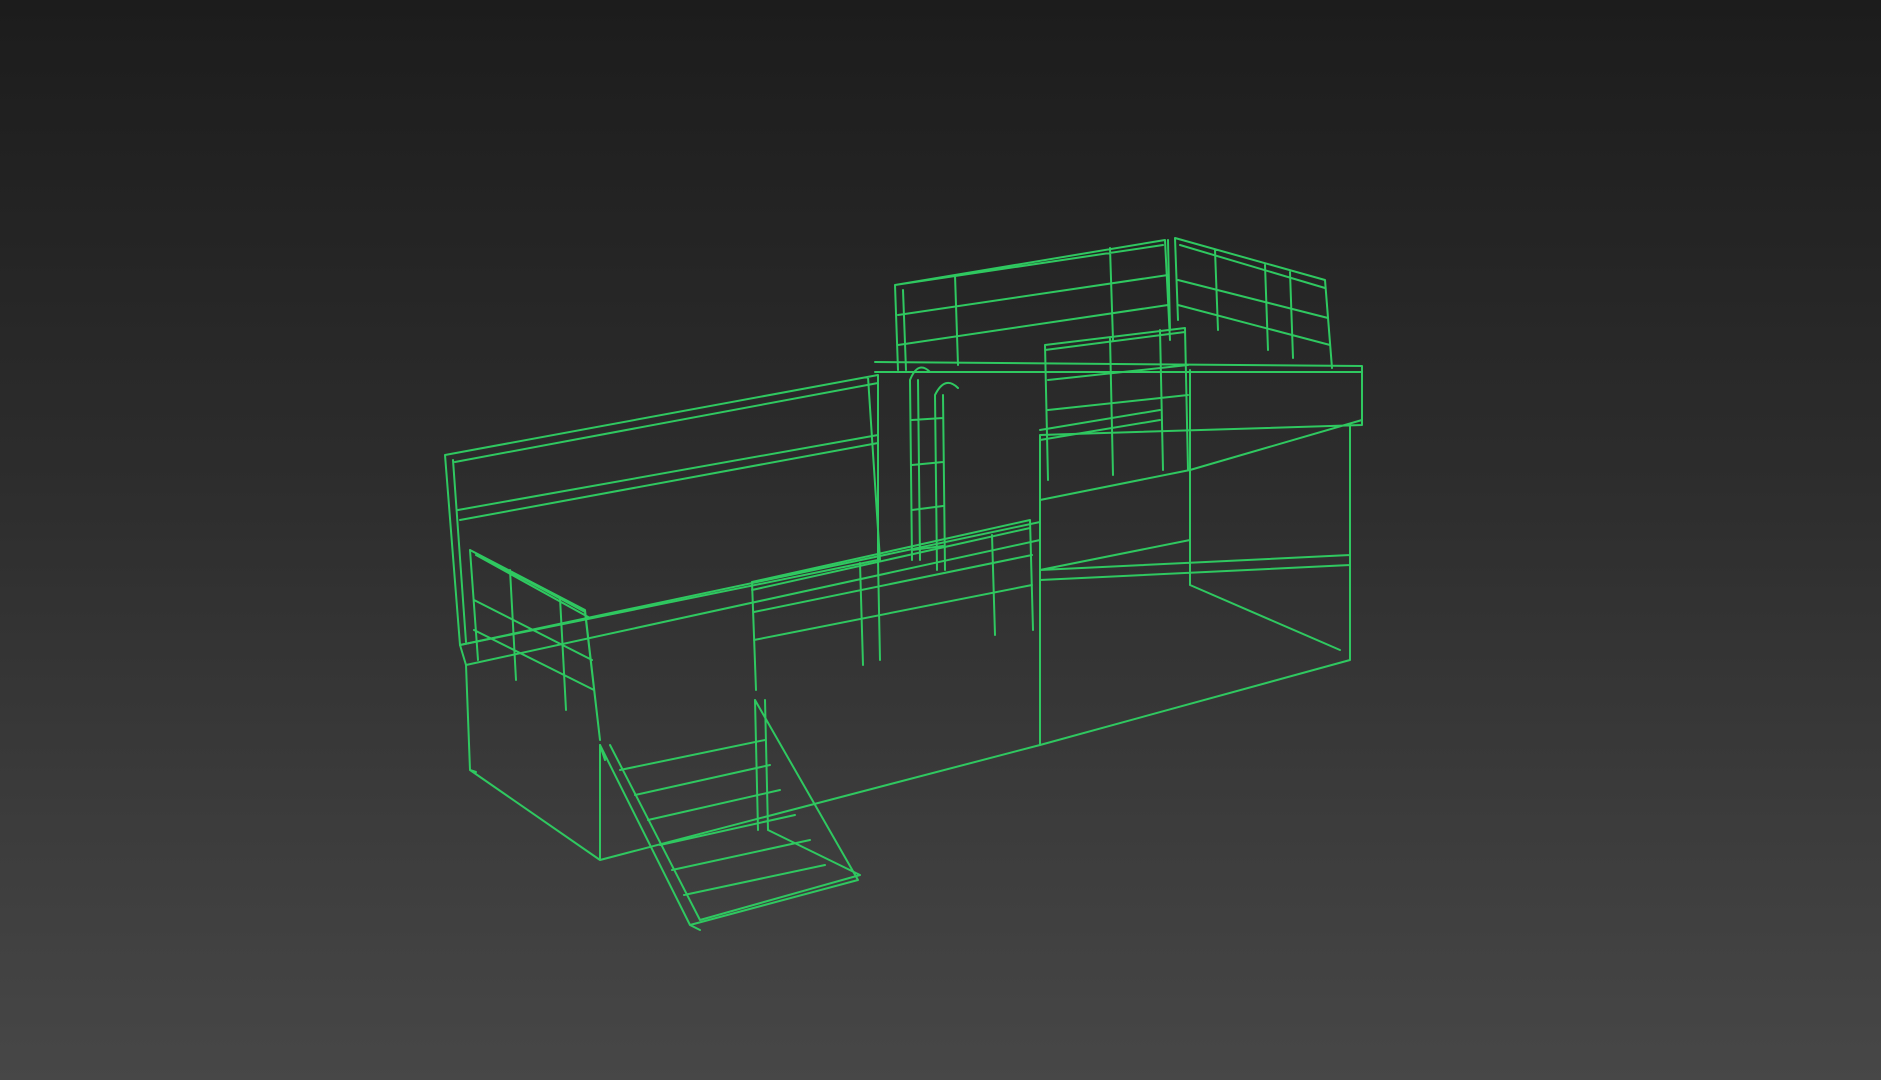  What do you see at coordinates (662, 510) in the screenshot?
I see `lower-bed-back-panel` at bounding box center [662, 510].